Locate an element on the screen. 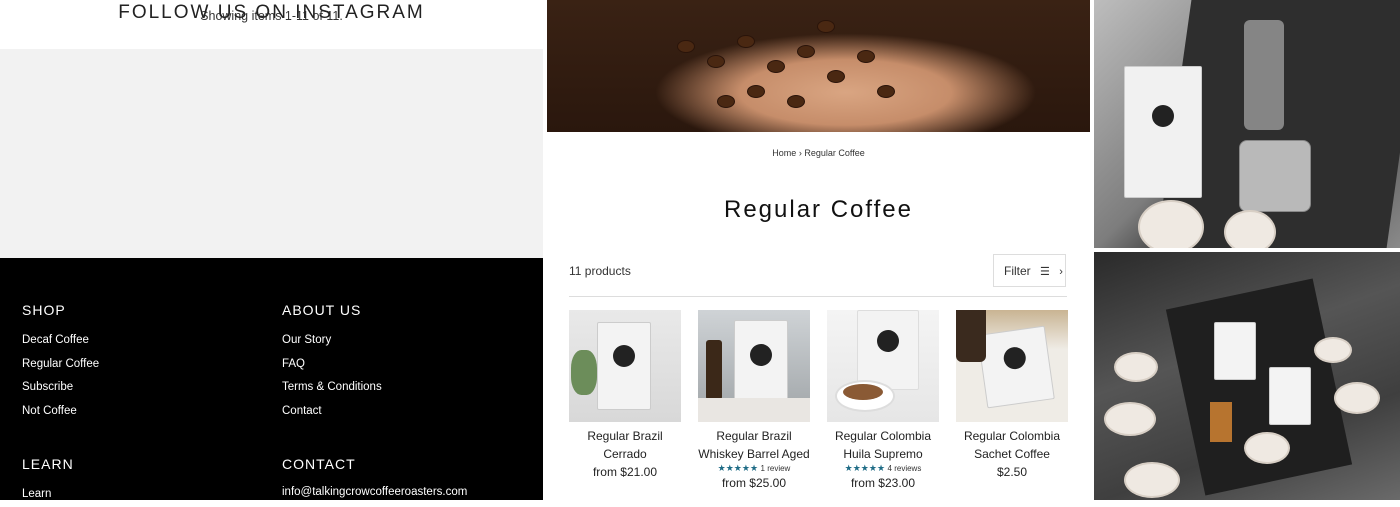 This screenshot has height=507, width=1400. footer-link-faq: FAQ is located at coordinates (332, 365).